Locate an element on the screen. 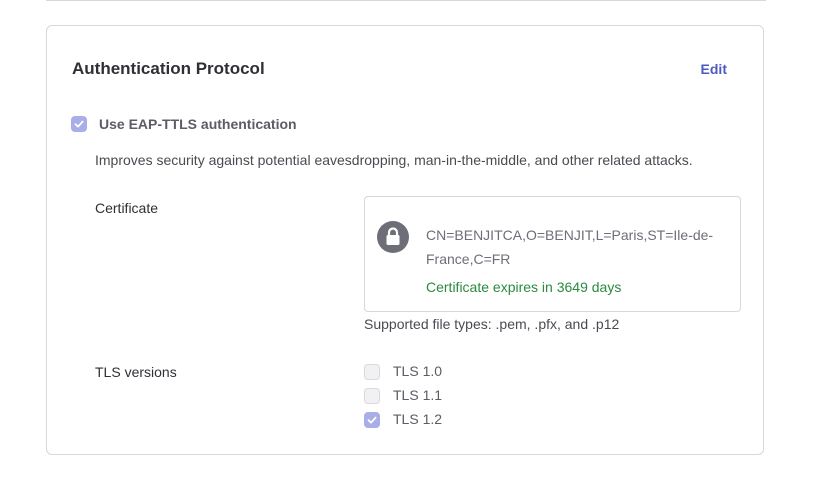 The width and height of the screenshot is (816, 478). eap-ttls-checkbox is located at coordinates (79, 124).